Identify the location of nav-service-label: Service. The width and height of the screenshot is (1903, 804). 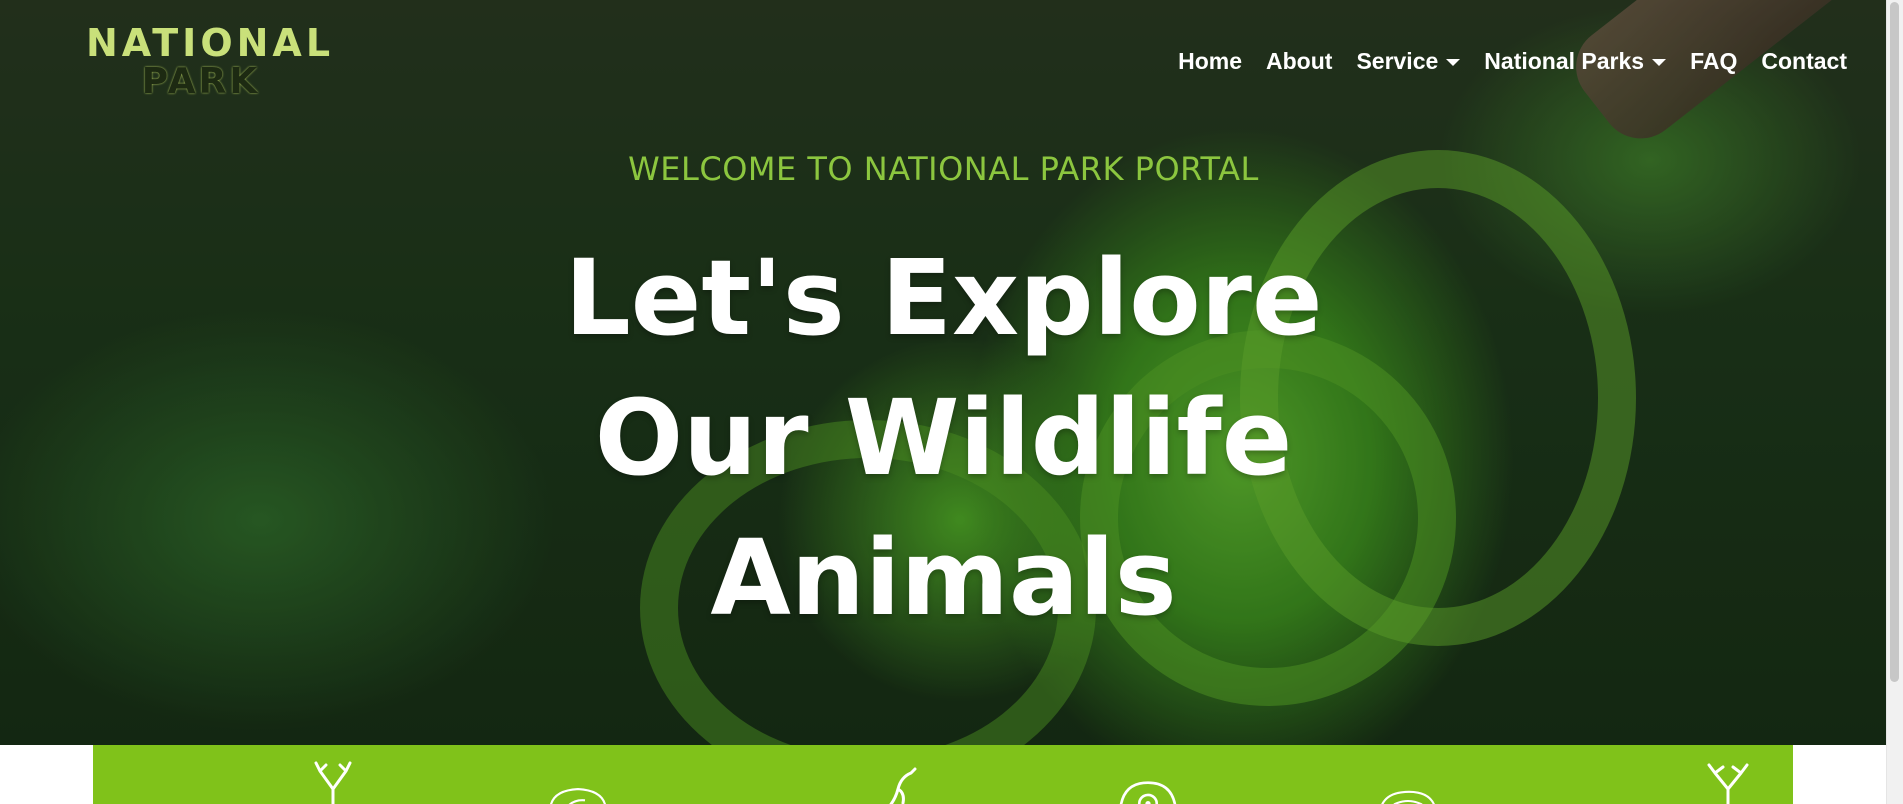
(1397, 61).